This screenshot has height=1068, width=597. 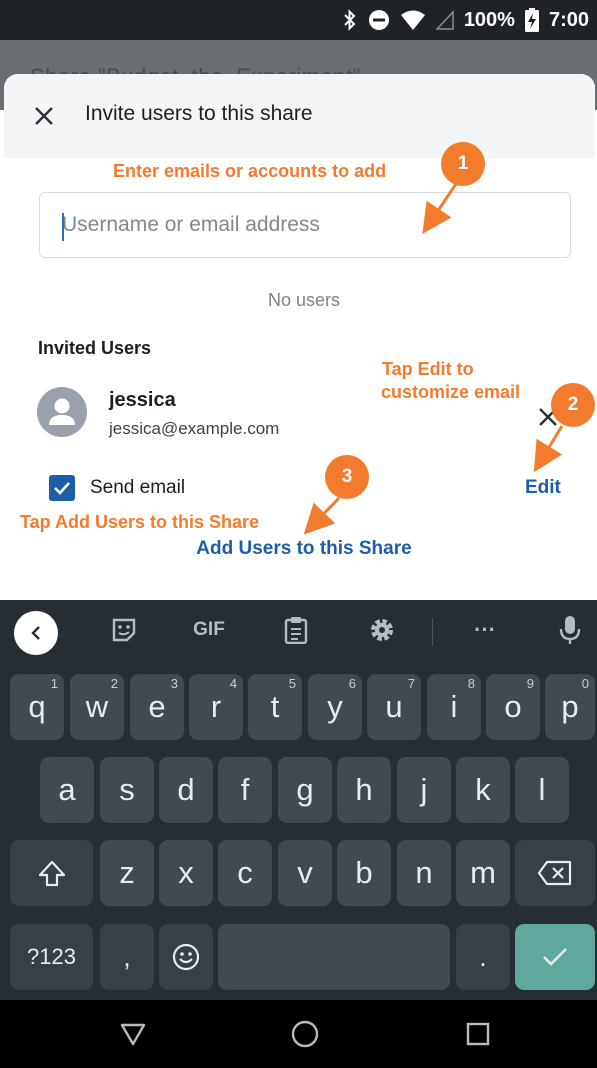 I want to click on key-label: q, so click(x=37, y=706).